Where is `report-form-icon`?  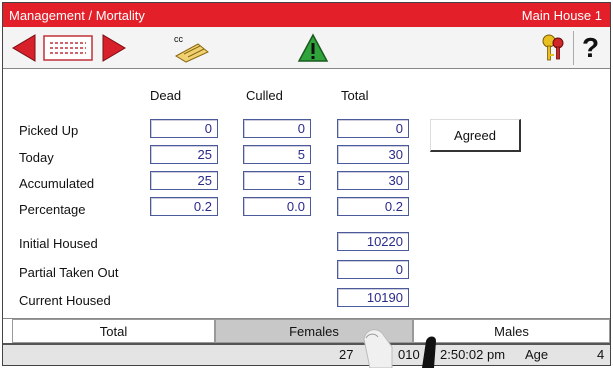
report-form-icon is located at coordinates (68, 48).